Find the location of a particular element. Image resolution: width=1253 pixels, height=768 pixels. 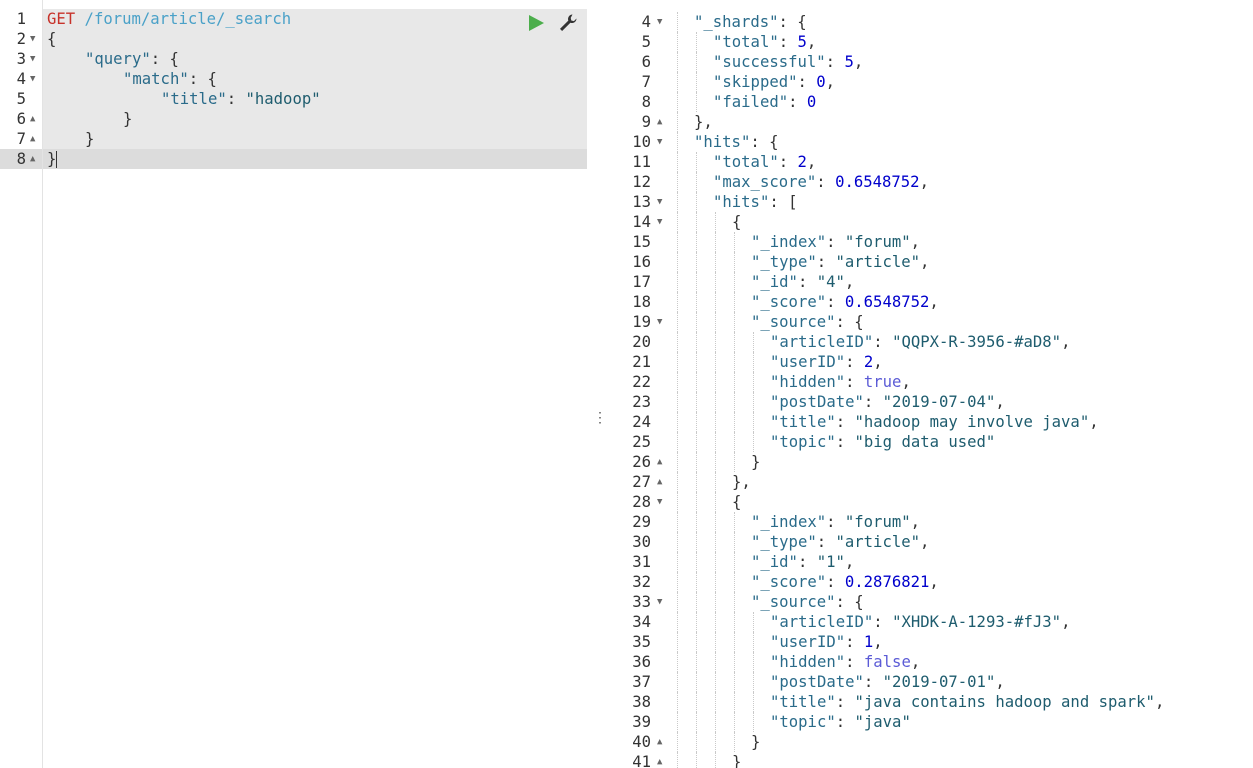

line-number: 33 is located at coordinates (641, 602).